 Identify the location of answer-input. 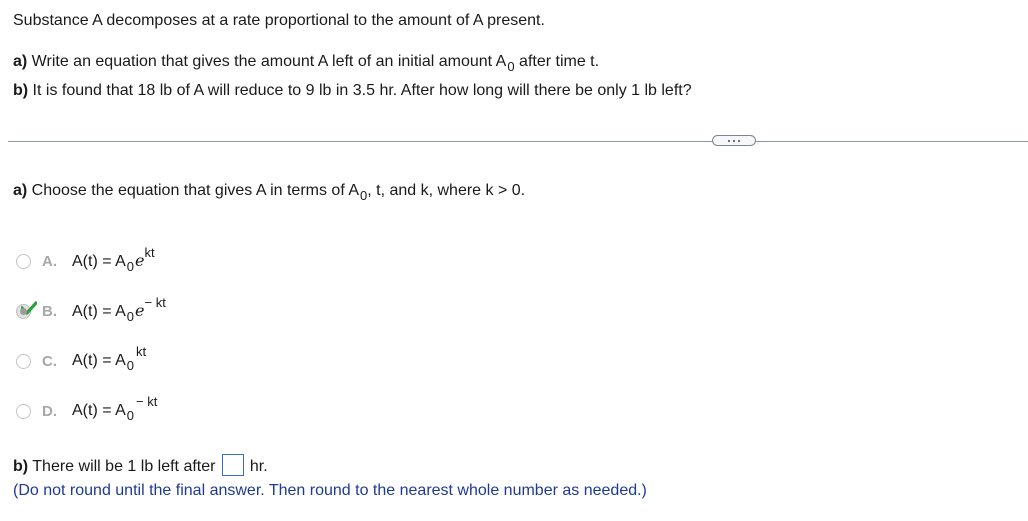
(232, 465).